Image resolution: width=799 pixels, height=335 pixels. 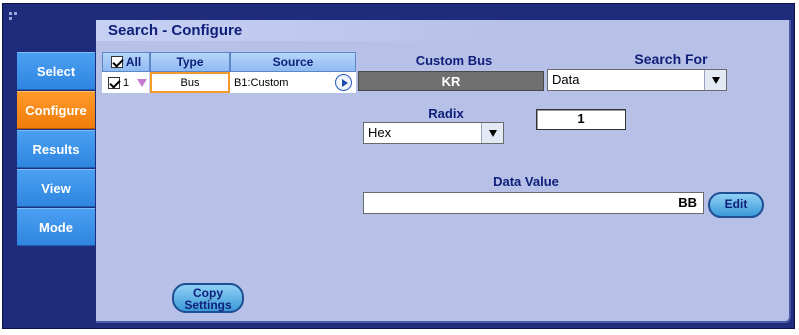 I want to click on row-marker-icon, so click(x=142, y=82).